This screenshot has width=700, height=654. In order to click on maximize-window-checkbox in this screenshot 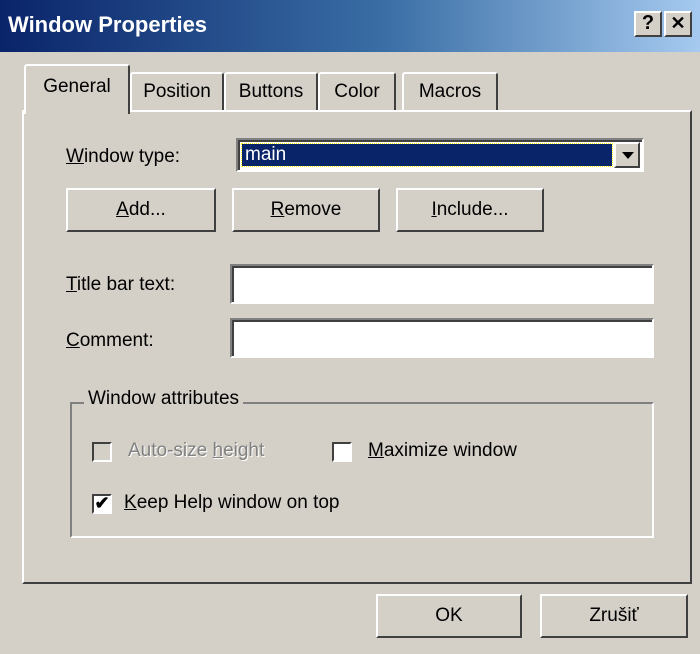, I will do `click(342, 452)`.